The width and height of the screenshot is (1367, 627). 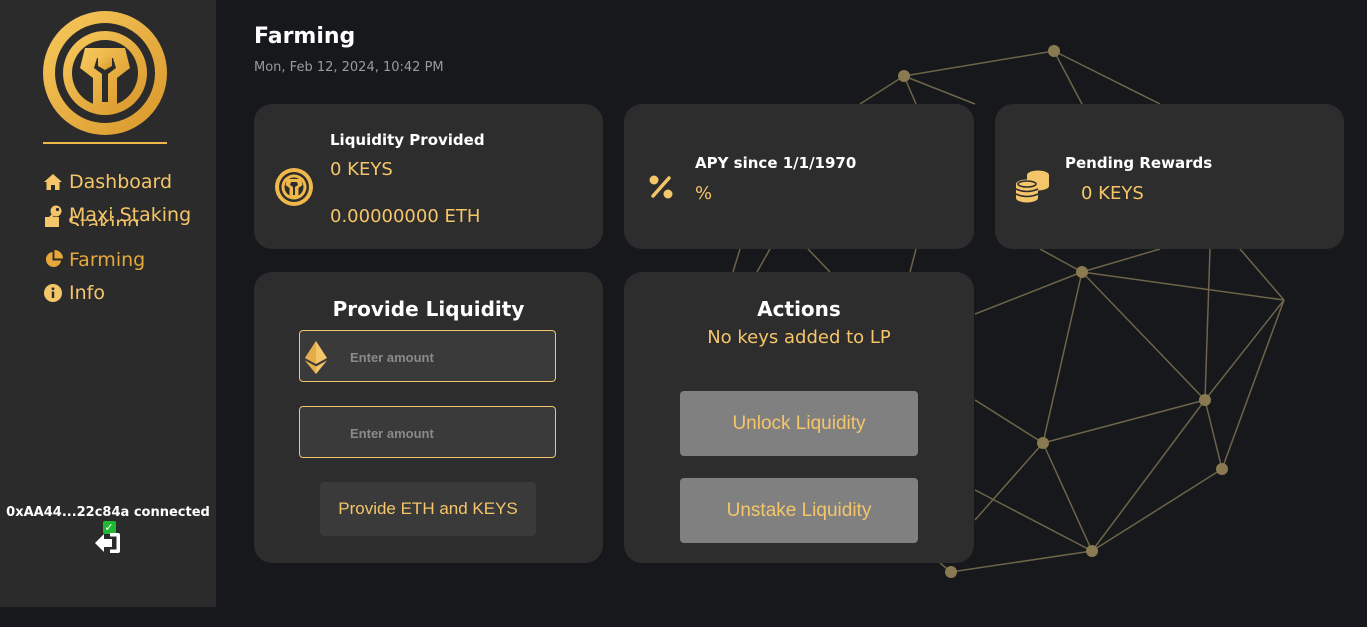 I want to click on sidebar-item-overflow-text: Staking, so click(x=104, y=220).